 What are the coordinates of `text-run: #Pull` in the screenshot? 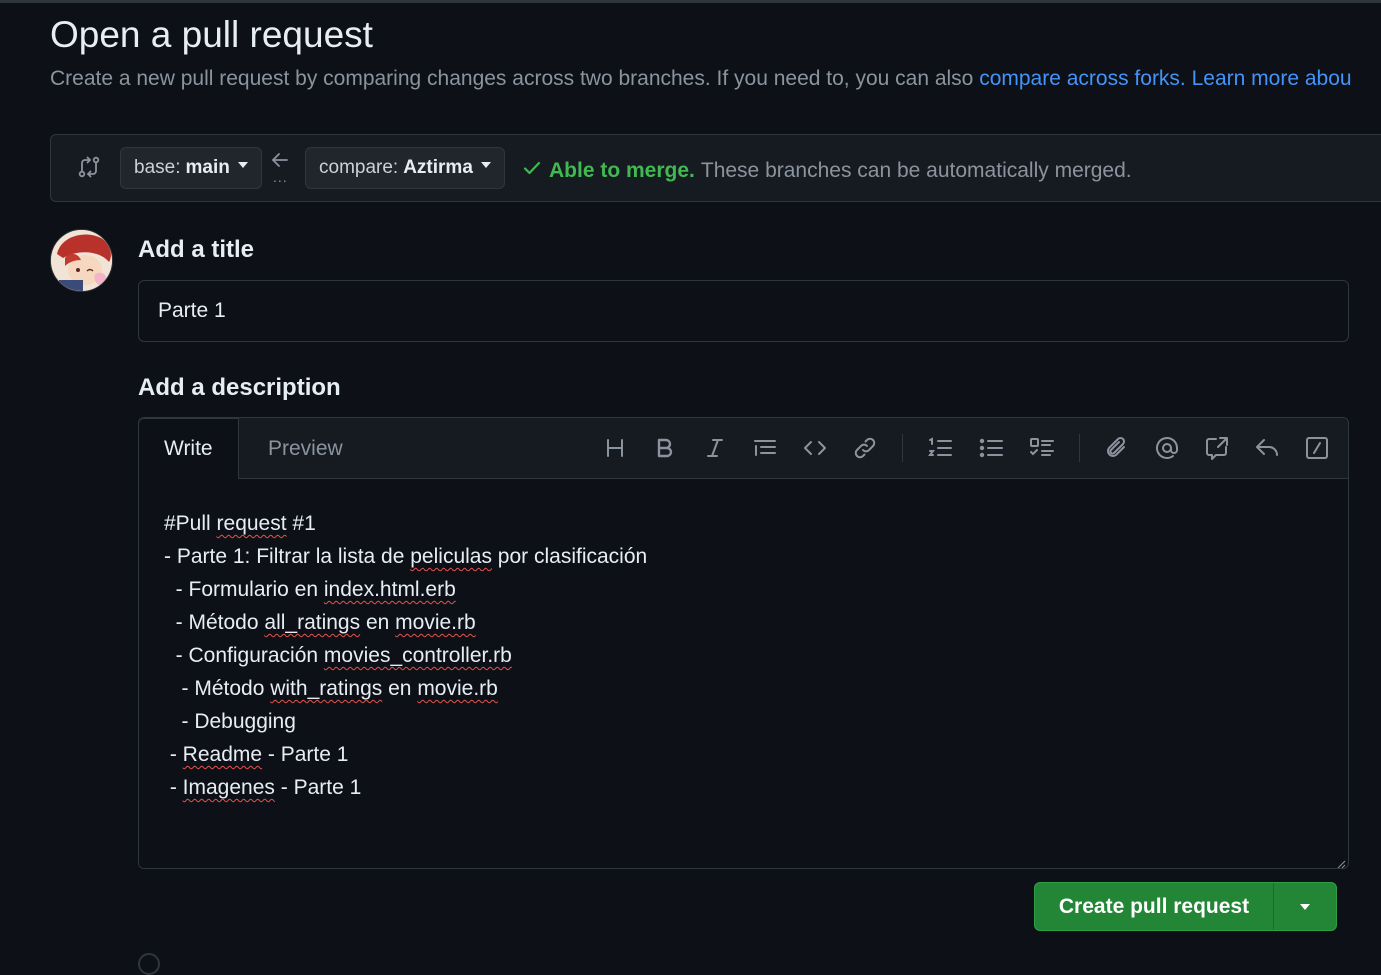 It's located at (190, 523).